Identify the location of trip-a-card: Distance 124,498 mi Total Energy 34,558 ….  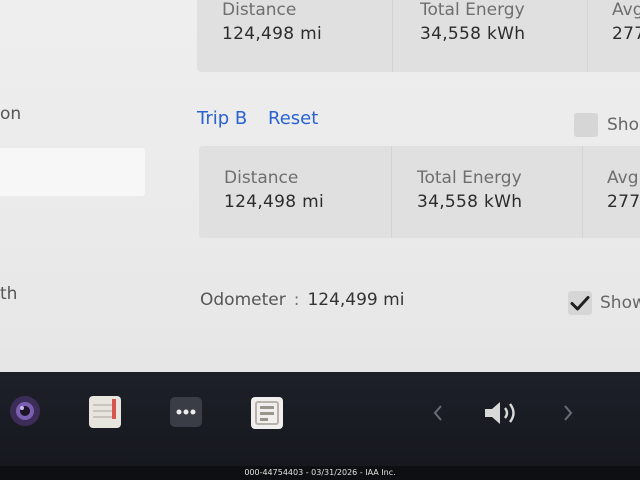
(418, 36).